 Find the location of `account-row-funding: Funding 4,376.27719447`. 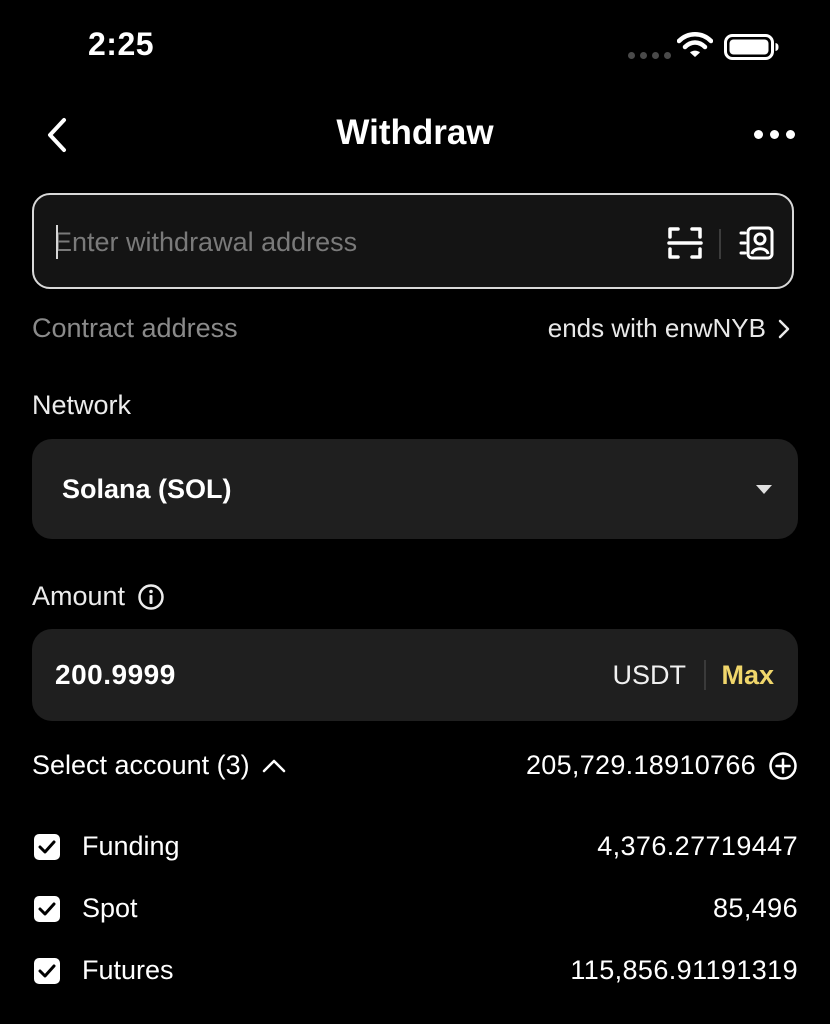

account-row-funding: Funding 4,376.27719447 is located at coordinates (415, 851).